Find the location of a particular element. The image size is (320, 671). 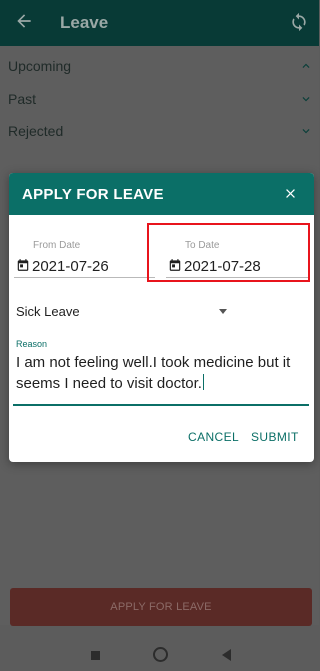

back-nav-icon is located at coordinates (226, 655).